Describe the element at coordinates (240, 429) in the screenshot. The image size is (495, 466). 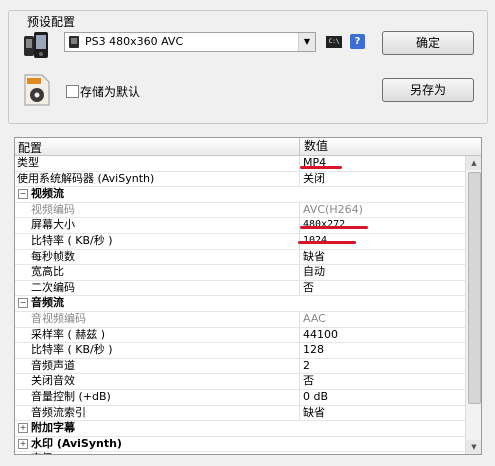
I see `category-subtitles: + 附加字幕` at that location.